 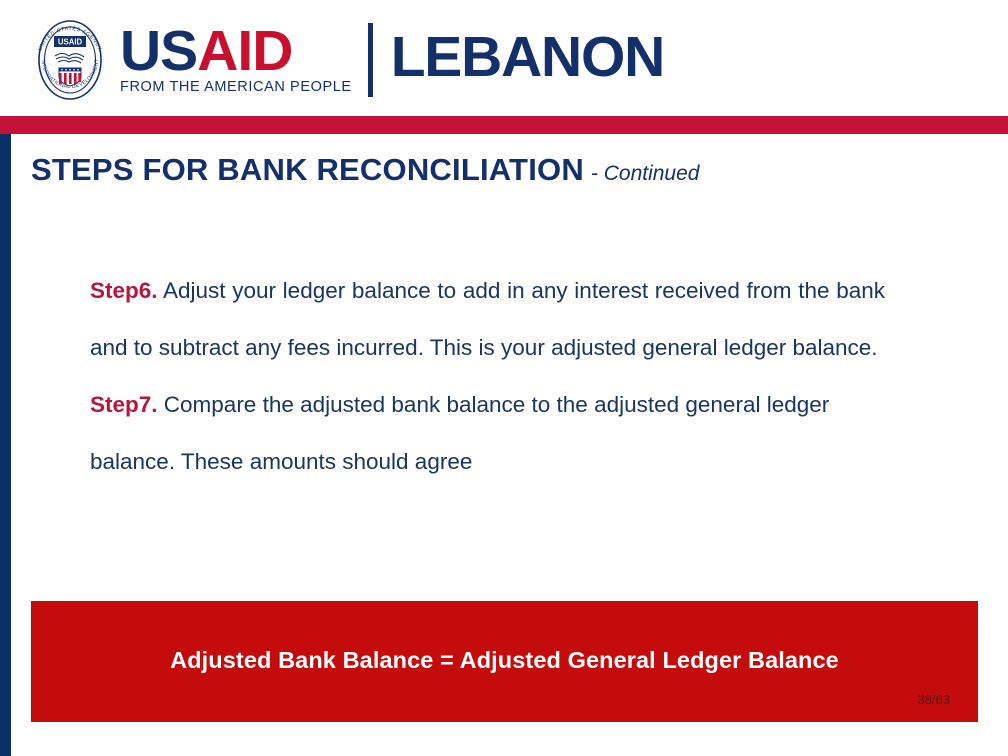 What do you see at coordinates (933, 699) in the screenshot?
I see `page-number: 38/63` at bounding box center [933, 699].